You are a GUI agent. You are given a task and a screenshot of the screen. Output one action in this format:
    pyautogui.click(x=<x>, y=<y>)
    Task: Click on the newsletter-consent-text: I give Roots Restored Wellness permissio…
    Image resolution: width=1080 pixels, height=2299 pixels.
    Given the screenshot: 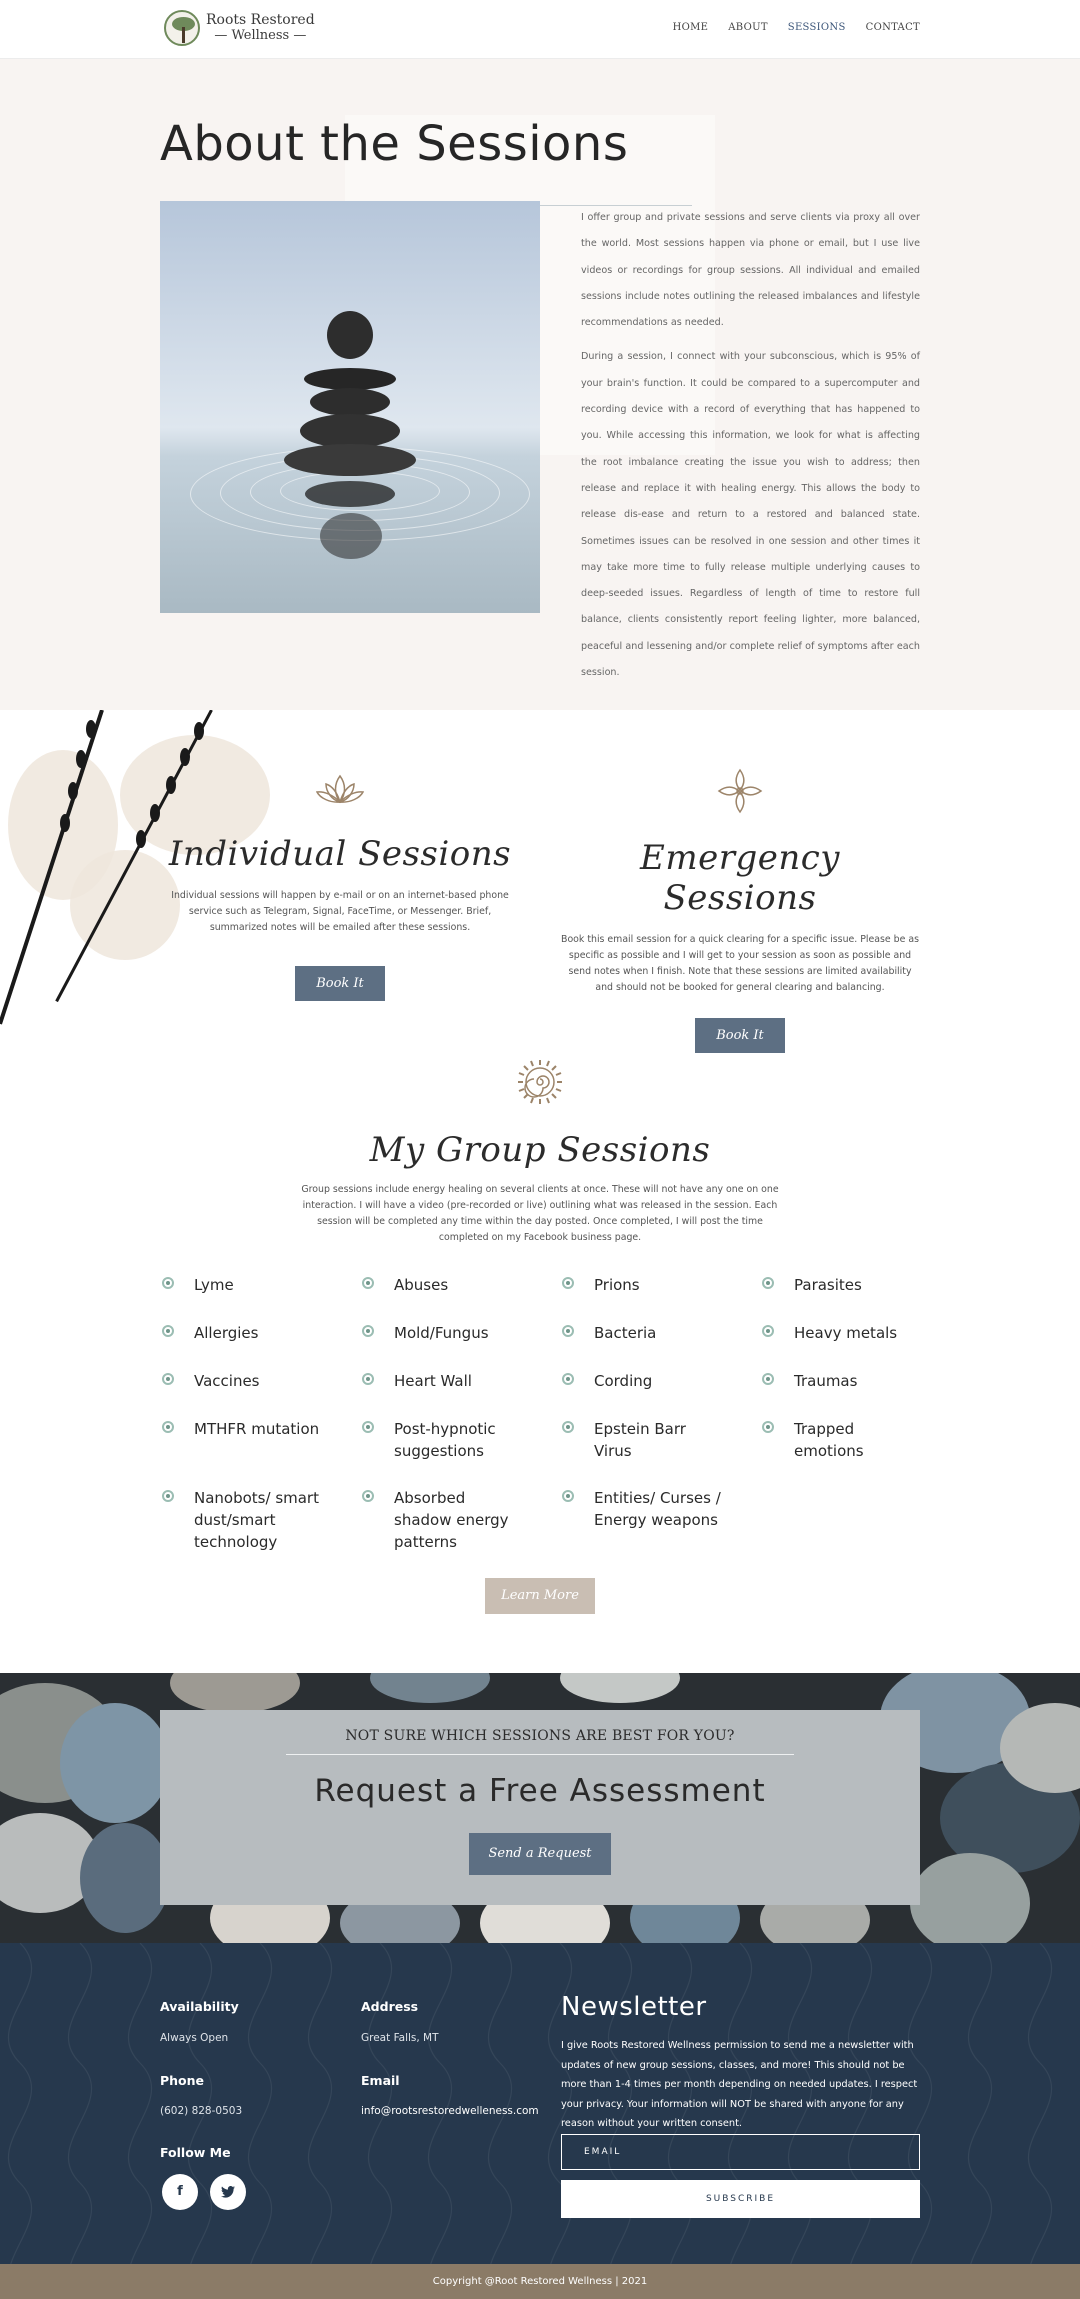 What is the action you would take?
    pyautogui.click(x=739, y=2084)
    